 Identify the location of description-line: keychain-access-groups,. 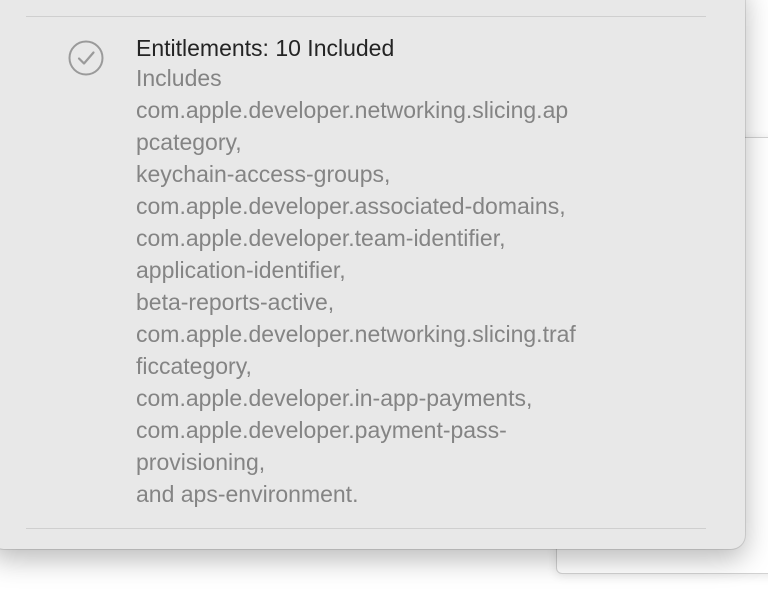
(263, 174).